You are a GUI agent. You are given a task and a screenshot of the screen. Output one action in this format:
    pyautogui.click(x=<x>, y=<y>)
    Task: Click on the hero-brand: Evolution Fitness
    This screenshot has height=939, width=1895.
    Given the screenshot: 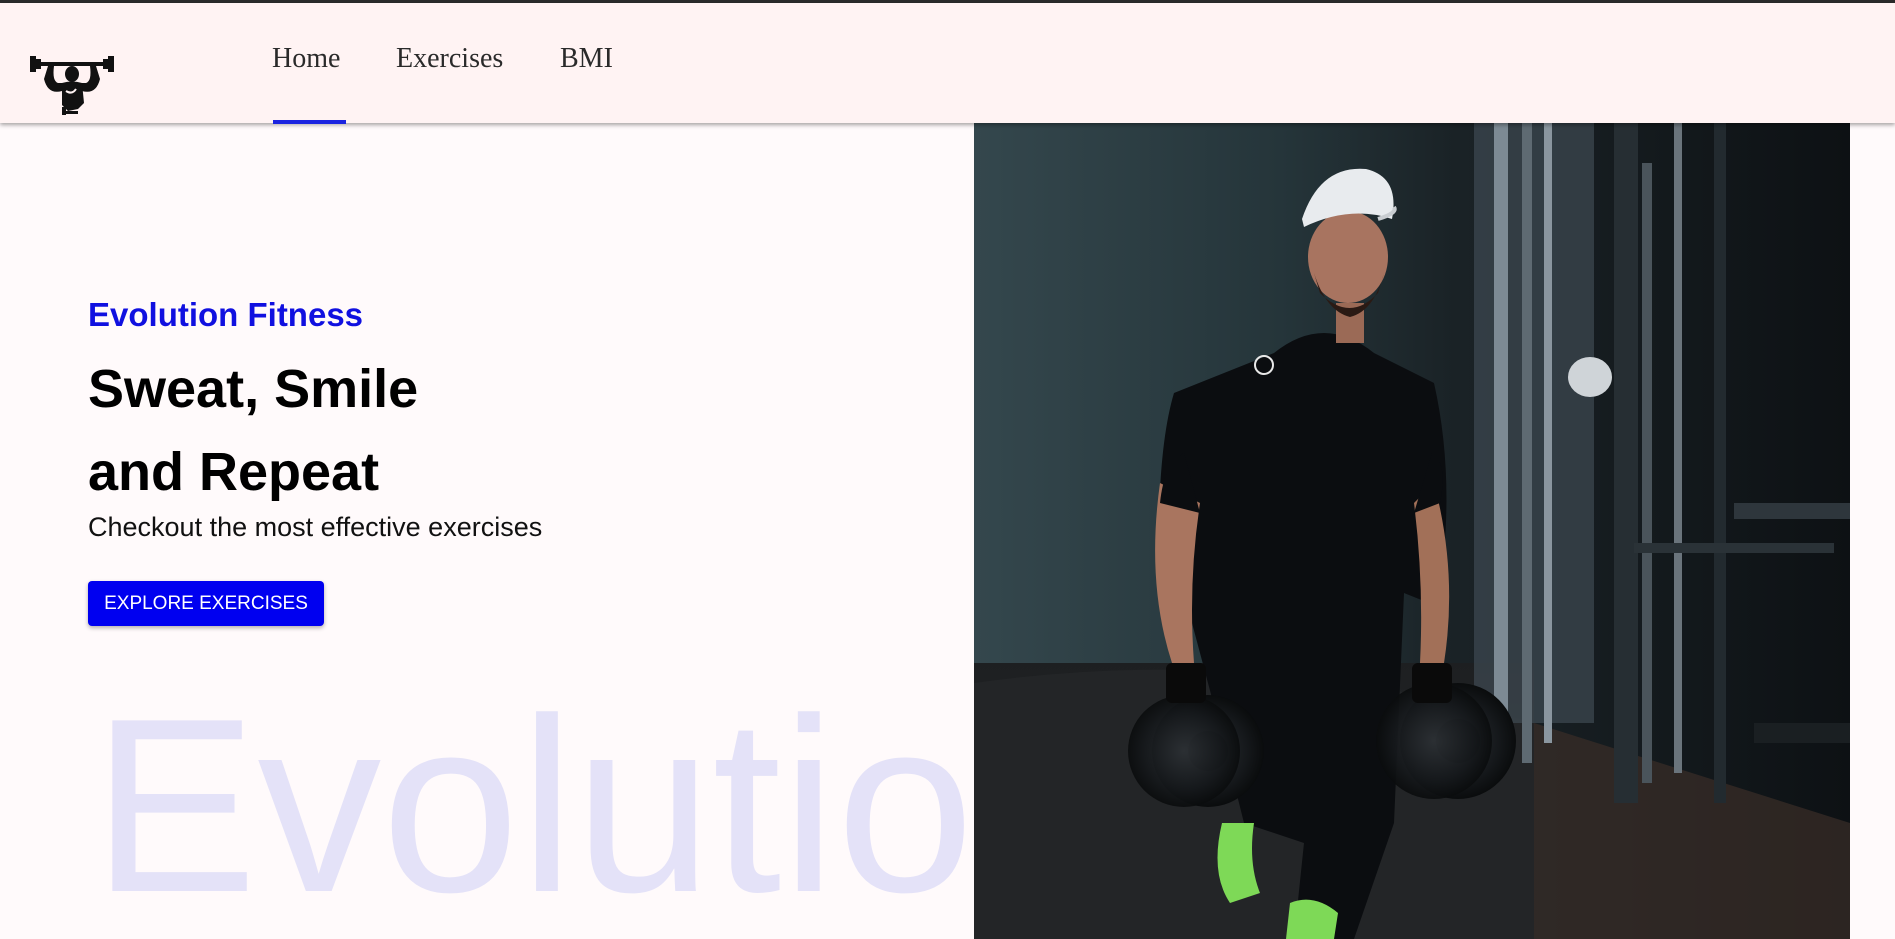 What is the action you would take?
    pyautogui.click(x=226, y=314)
    